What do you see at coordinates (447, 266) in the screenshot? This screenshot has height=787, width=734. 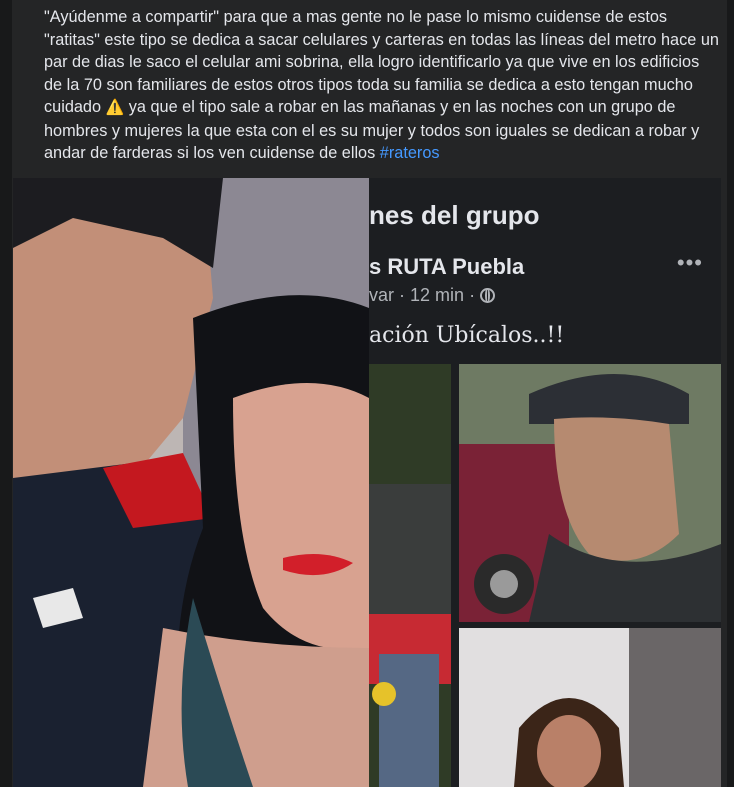 I see `embedded-group-name: s RUTA Puebla` at bounding box center [447, 266].